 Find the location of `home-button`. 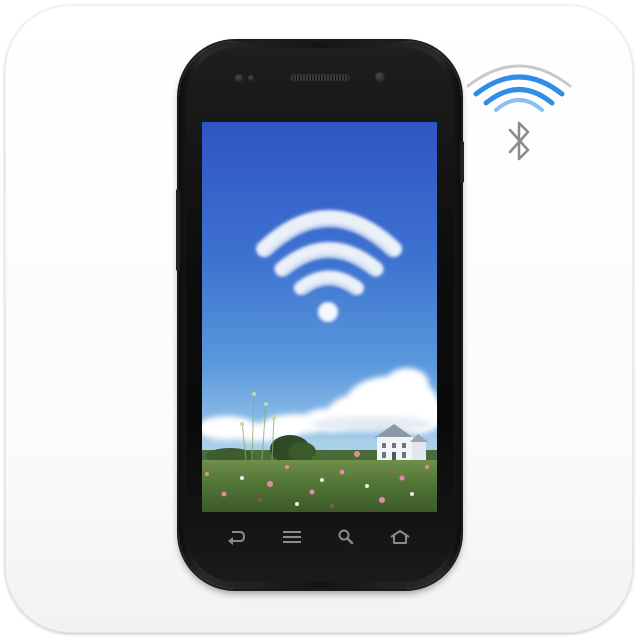

home-button is located at coordinates (400, 537).